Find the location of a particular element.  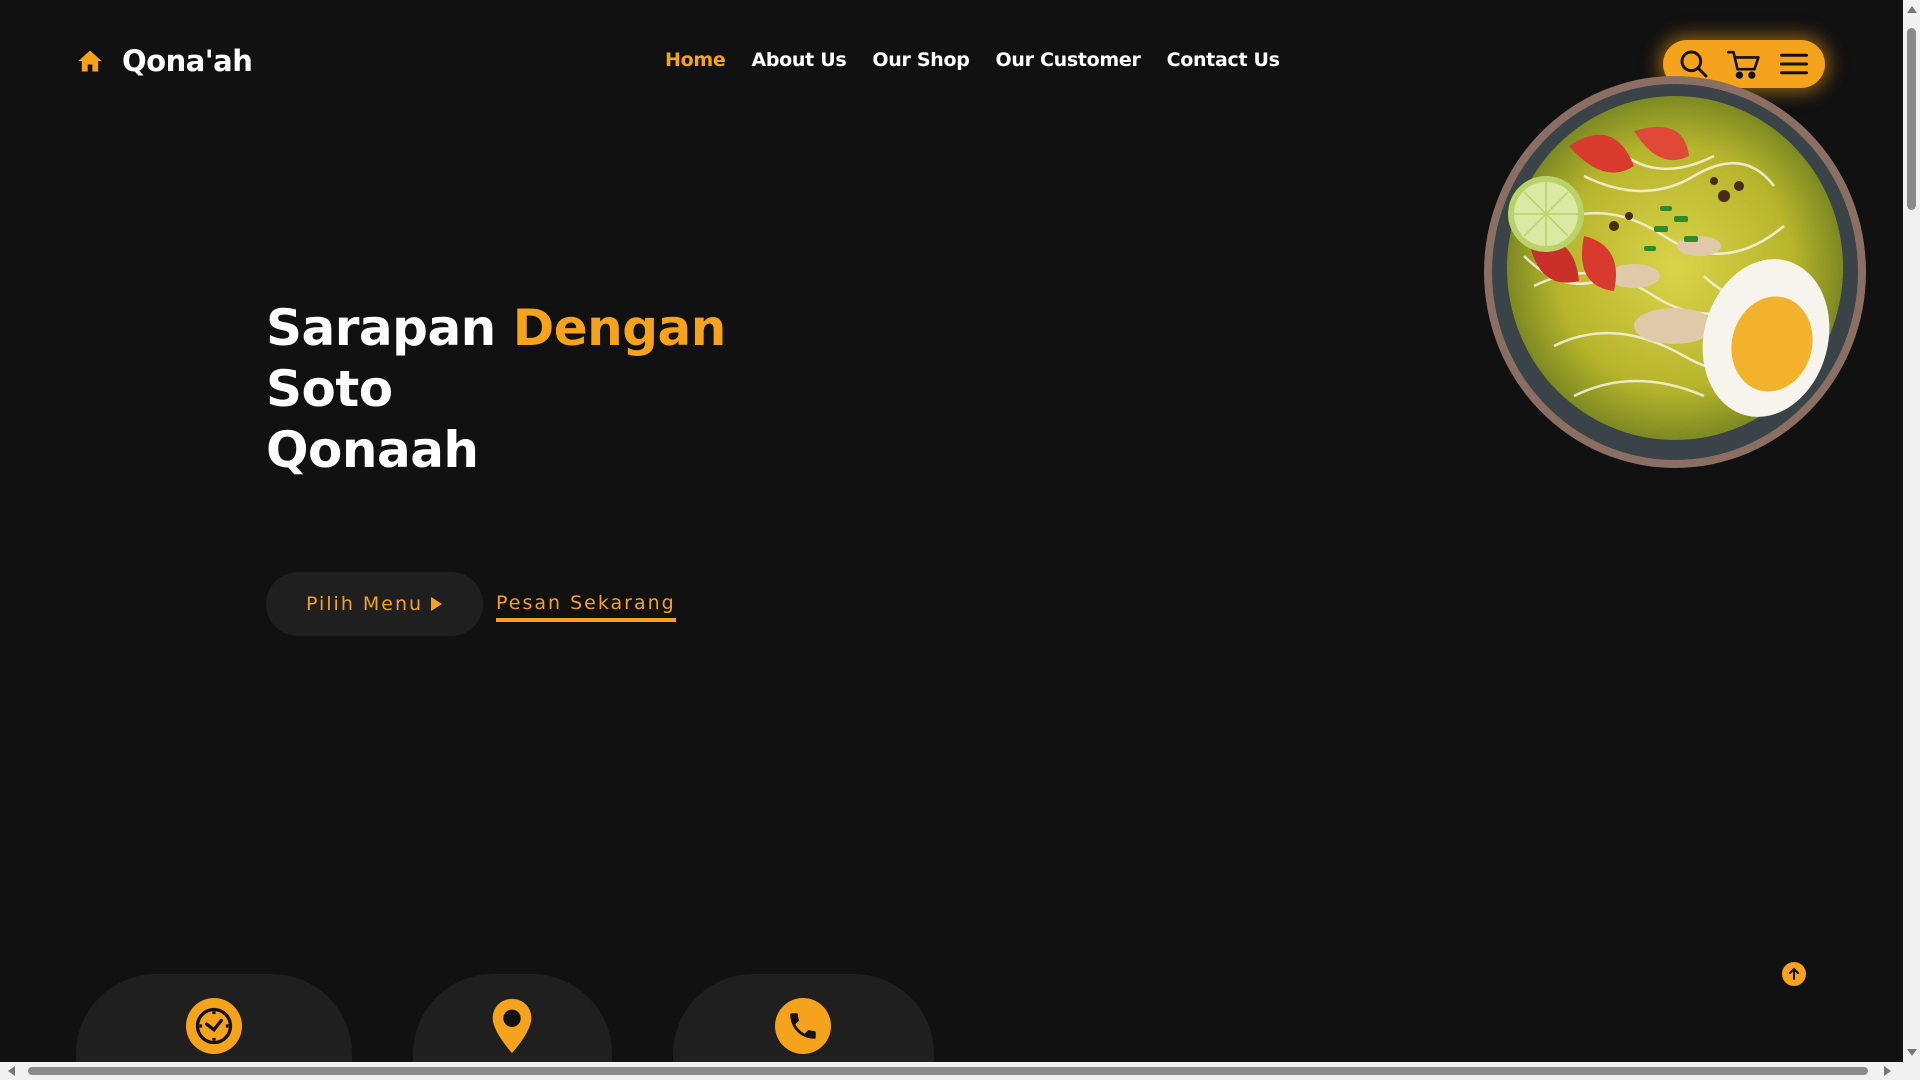

location-pin-icon is located at coordinates (512, 1026).